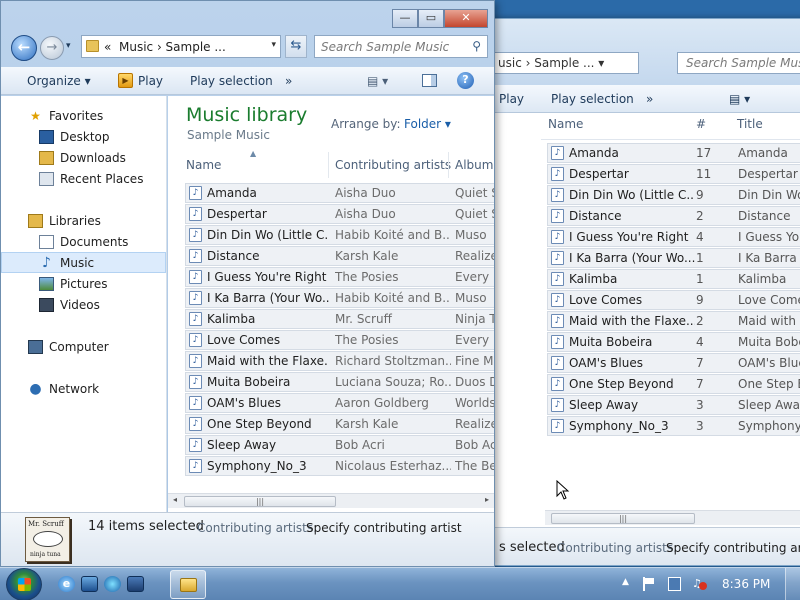 Image resolution: width=800 pixels, height=600 pixels. What do you see at coordinates (83, 221) in the screenshot?
I see `nav-item-libraries: Libraries` at bounding box center [83, 221].